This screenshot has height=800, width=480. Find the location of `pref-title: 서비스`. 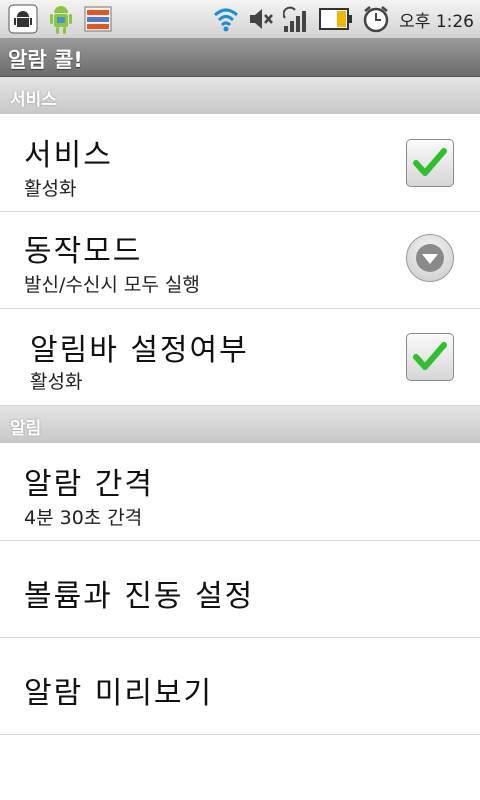

pref-title: 서비스 is located at coordinates (68, 155).